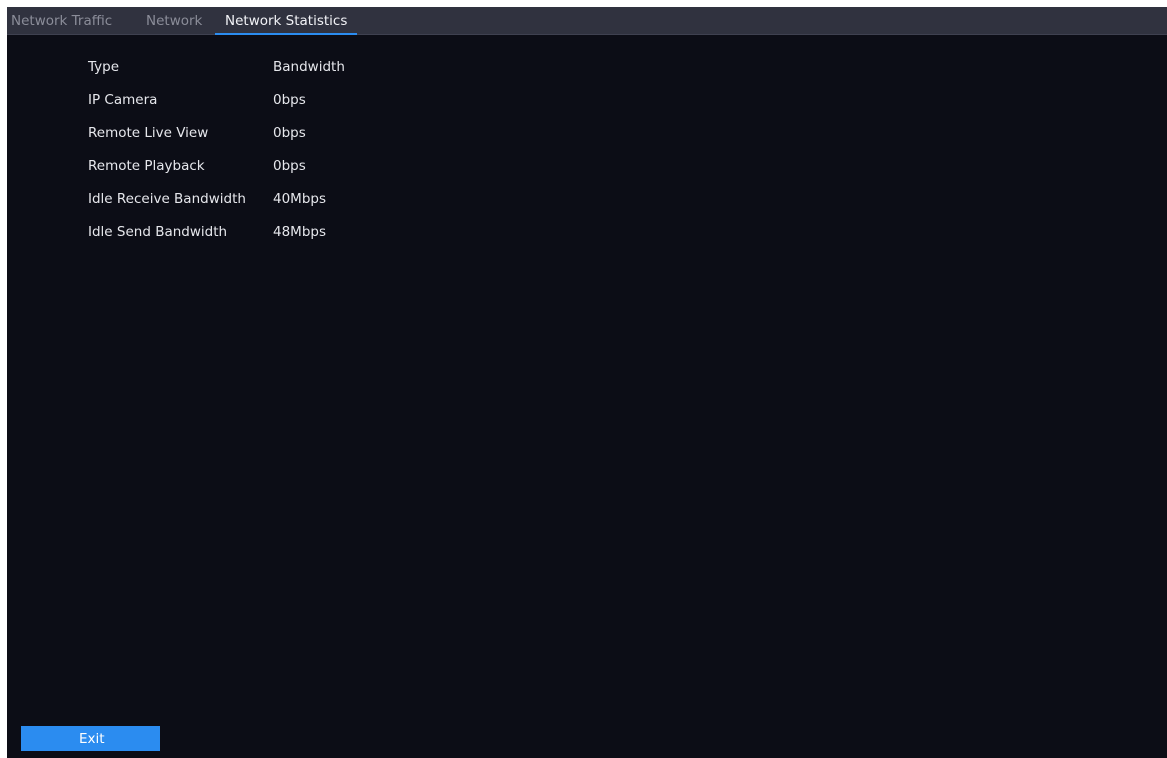 The width and height of the screenshot is (1167, 758). What do you see at coordinates (286, 21) in the screenshot?
I see `tab-network-statistics: Network Statistics` at bounding box center [286, 21].